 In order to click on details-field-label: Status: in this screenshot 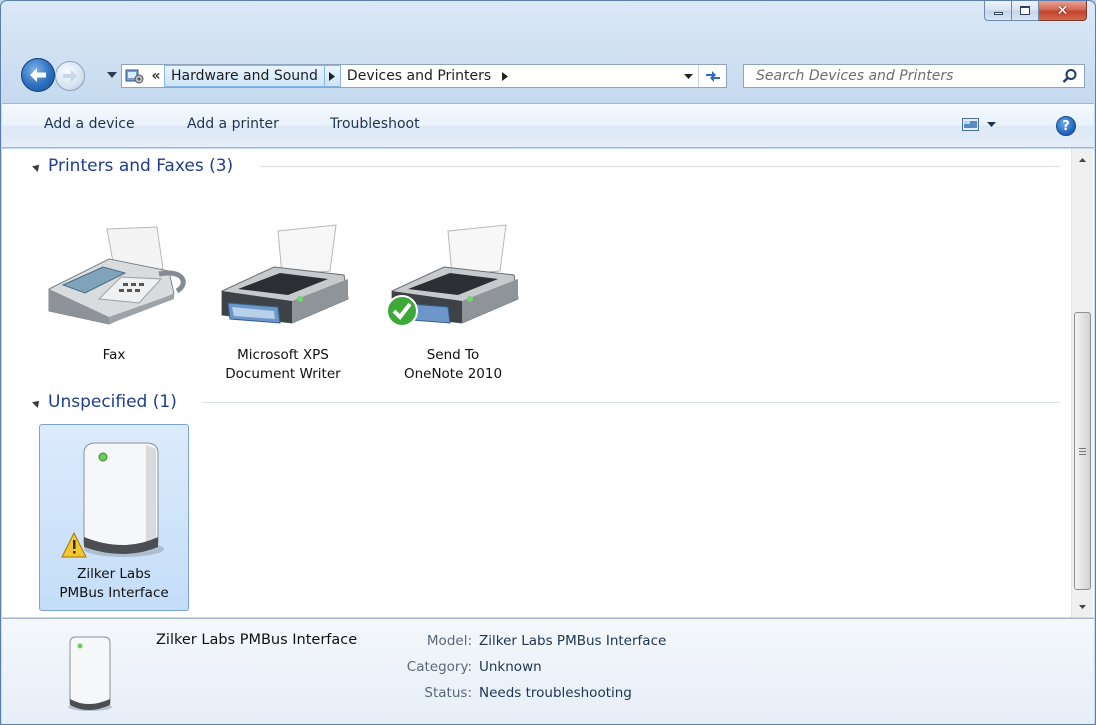, I will do `click(448, 693)`.